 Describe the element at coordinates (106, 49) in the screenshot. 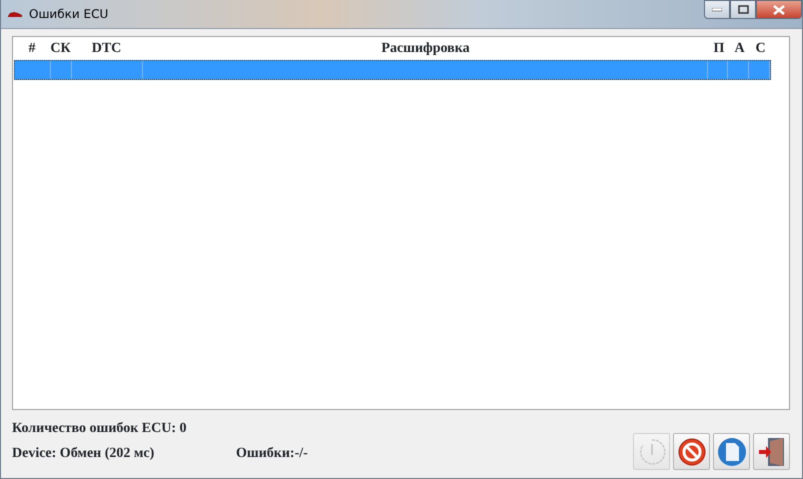

I see `column-header: DTC` at that location.